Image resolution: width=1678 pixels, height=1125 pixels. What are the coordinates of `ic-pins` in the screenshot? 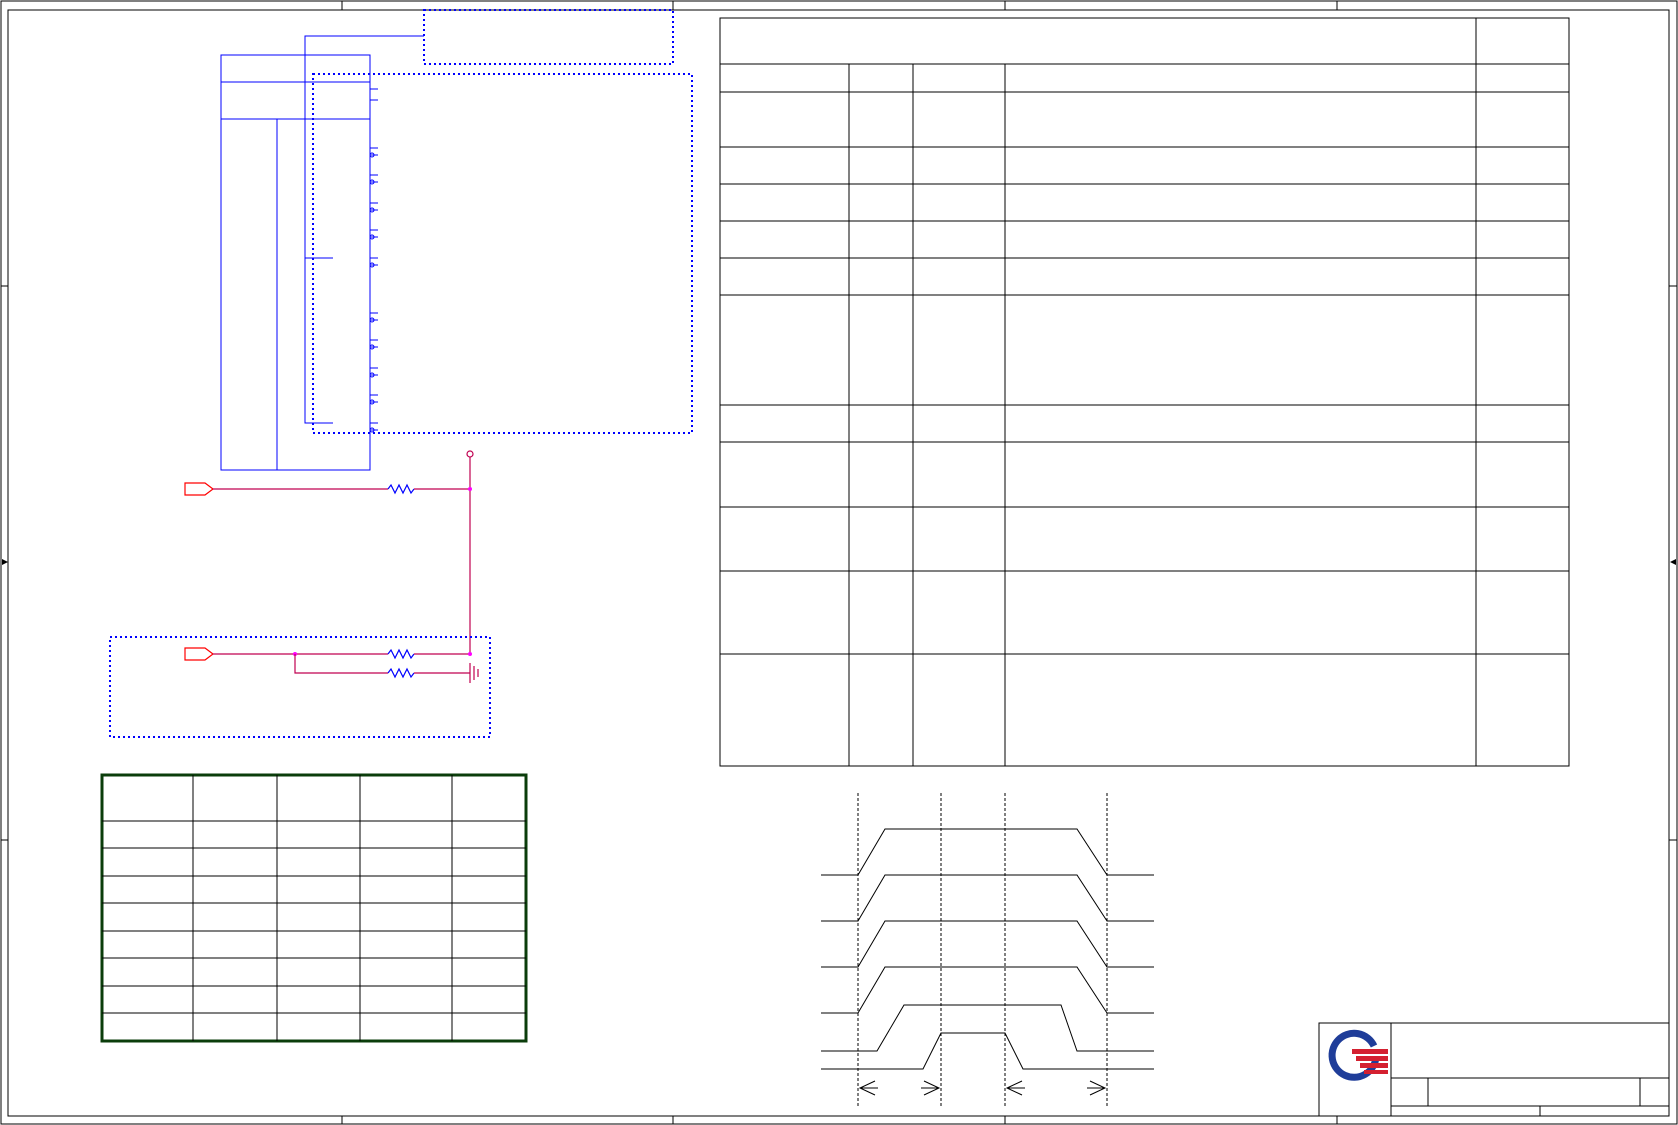 It's located at (373, 260).